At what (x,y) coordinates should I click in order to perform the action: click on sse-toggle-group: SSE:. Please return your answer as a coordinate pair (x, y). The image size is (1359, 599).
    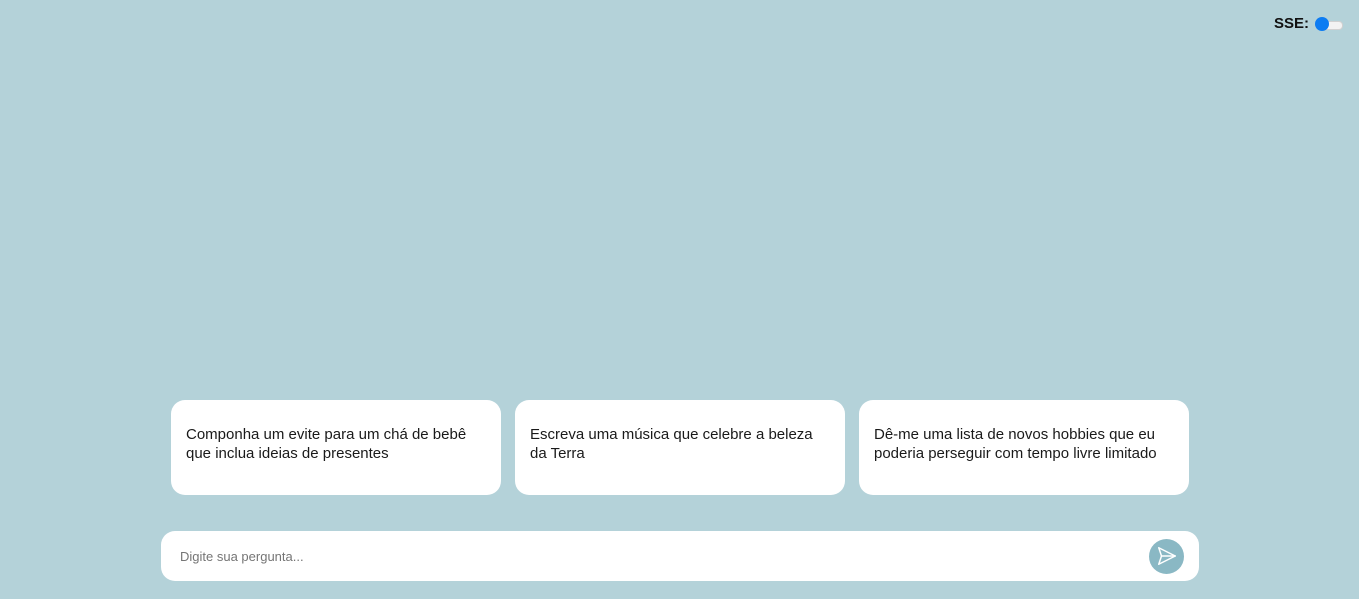
    Looking at the image, I should click on (1308, 23).